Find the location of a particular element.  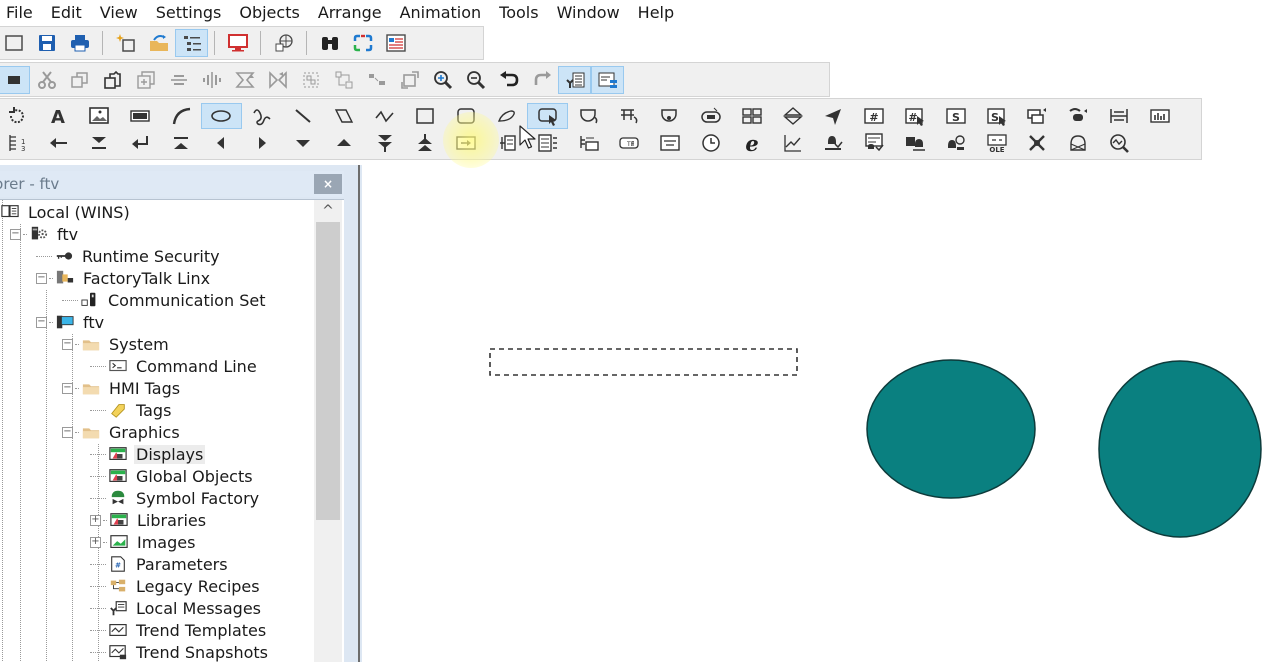

time-date-tool-button is located at coordinates (711, 143).